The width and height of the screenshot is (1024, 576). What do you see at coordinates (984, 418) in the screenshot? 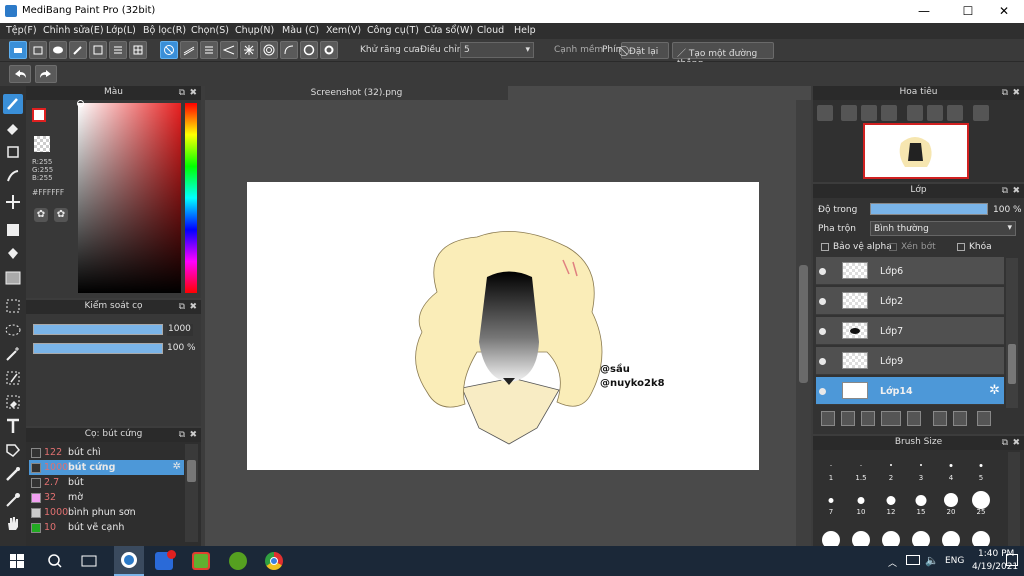
I see `delete-layer-icon` at bounding box center [984, 418].